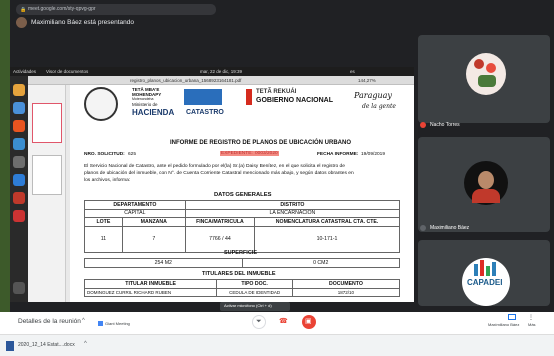 This screenshot has height=356, width=554. What do you see at coordinates (19, 144) in the screenshot?
I see `telegram-icon` at bounding box center [19, 144].